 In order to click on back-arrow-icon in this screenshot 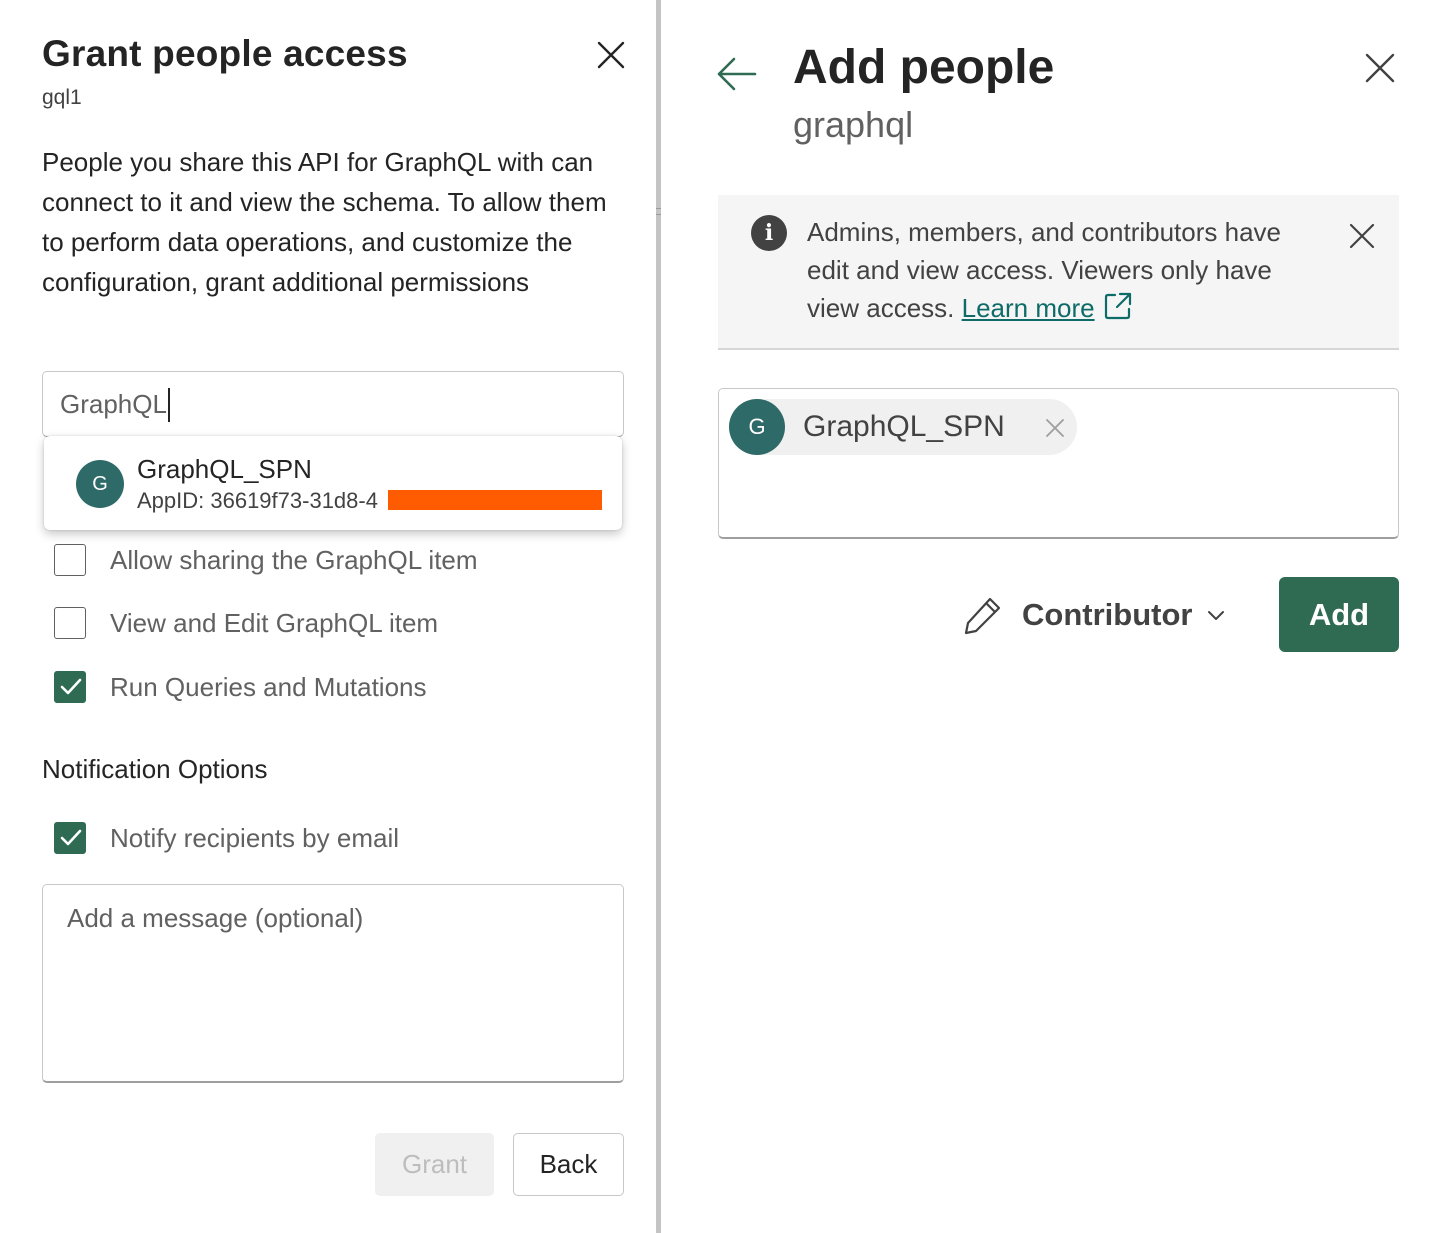, I will do `click(737, 74)`.